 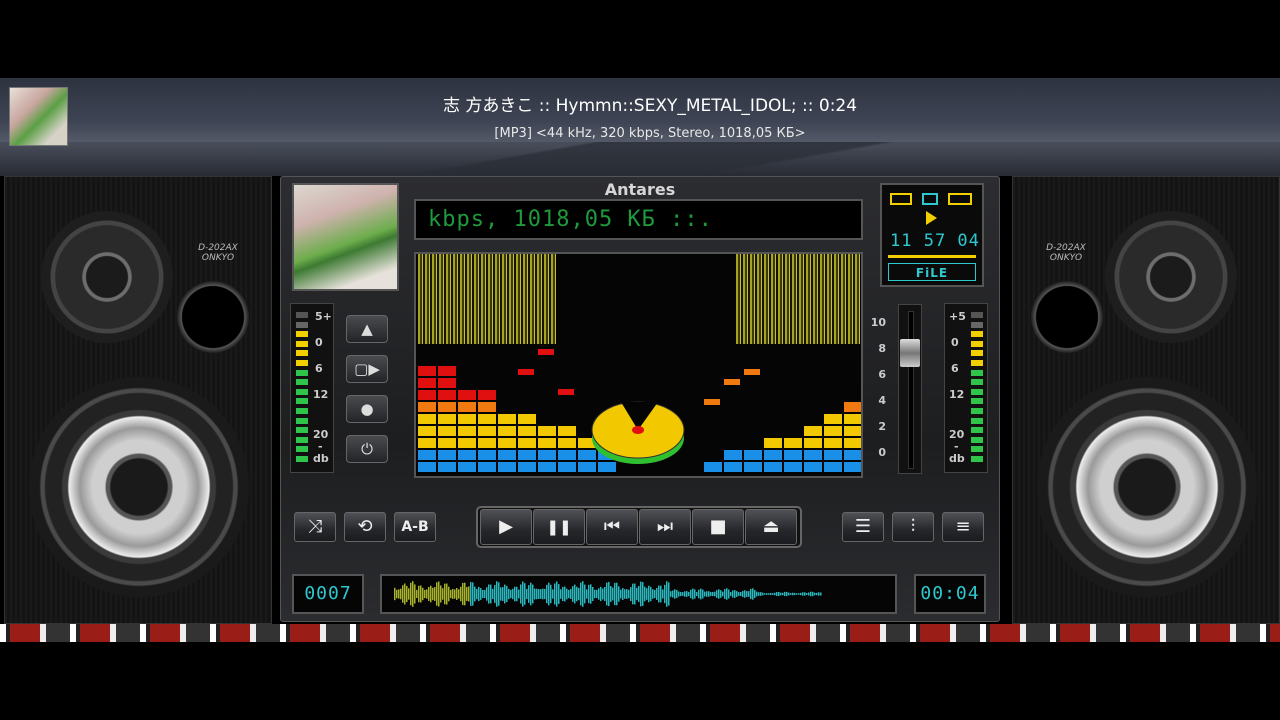 I want to click on album-art, so click(x=345, y=237).